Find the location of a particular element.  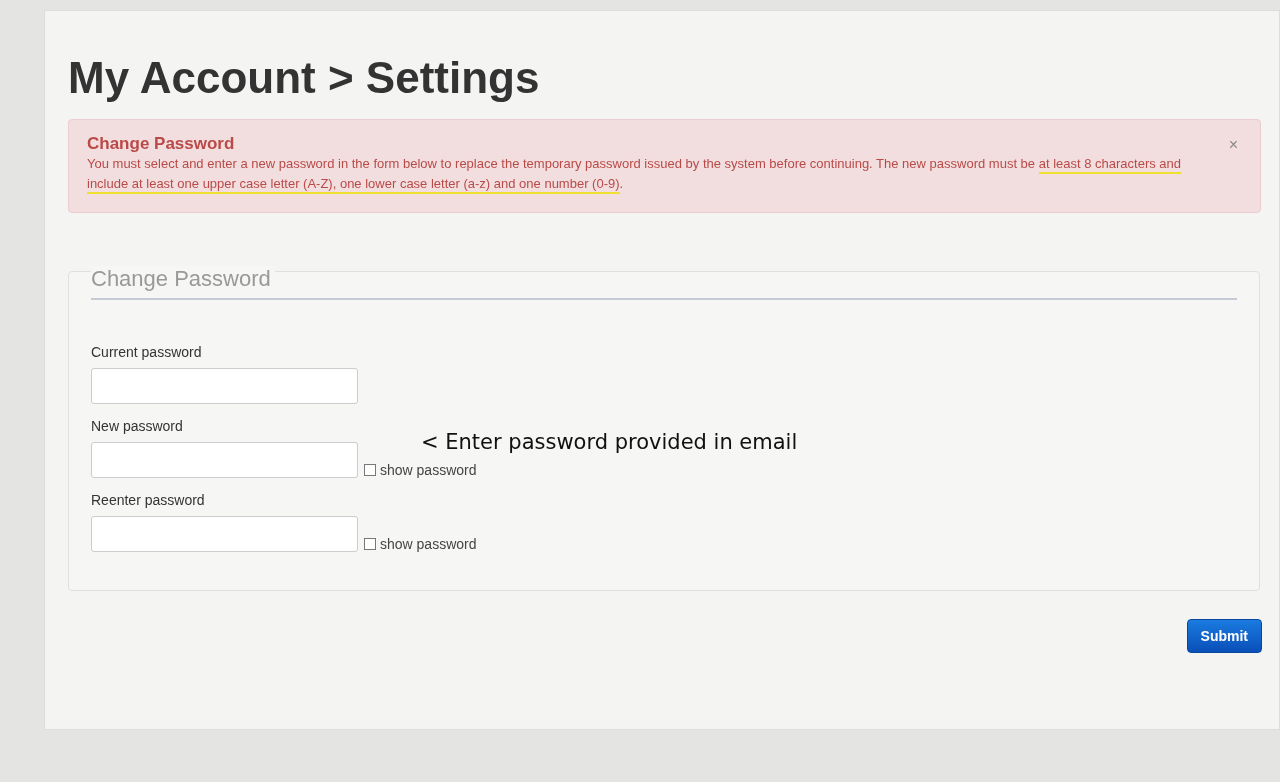

field-label: Reenter password is located at coordinates (148, 500).